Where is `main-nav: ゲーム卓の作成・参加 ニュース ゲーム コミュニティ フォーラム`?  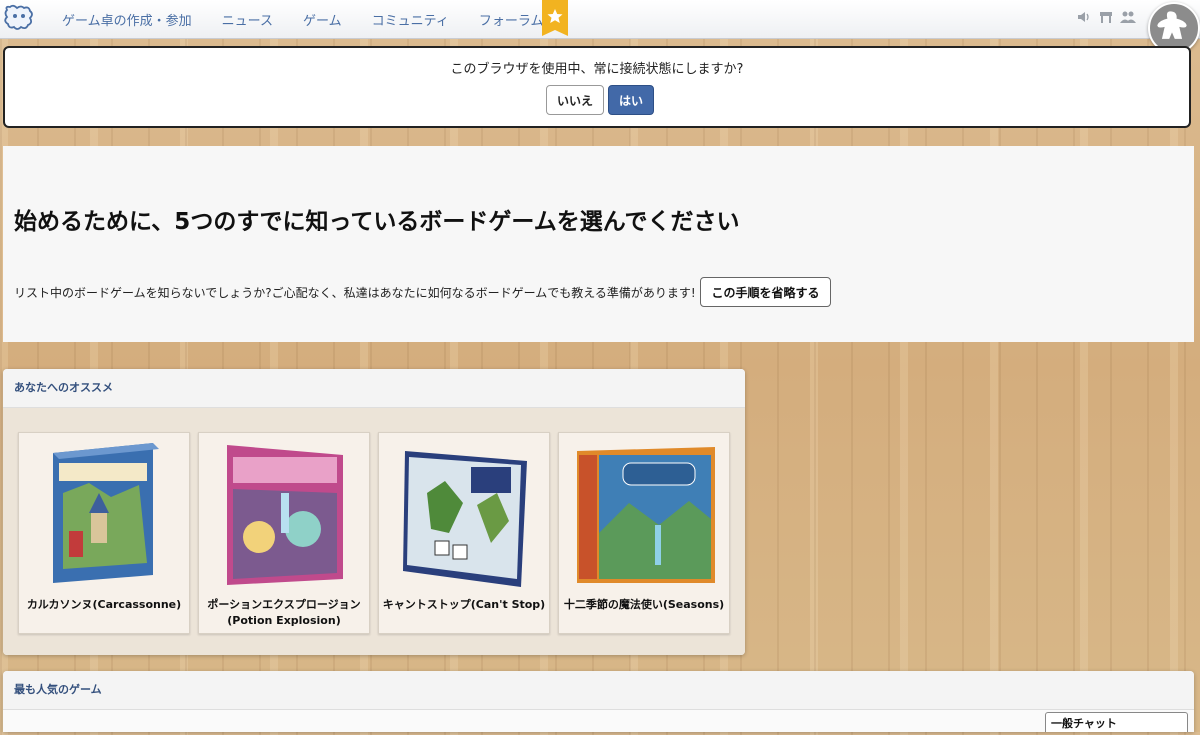
main-nav: ゲーム卓の作成・参加 ニュース ゲーム コミュニティ フォーラム is located at coordinates (317, 19).